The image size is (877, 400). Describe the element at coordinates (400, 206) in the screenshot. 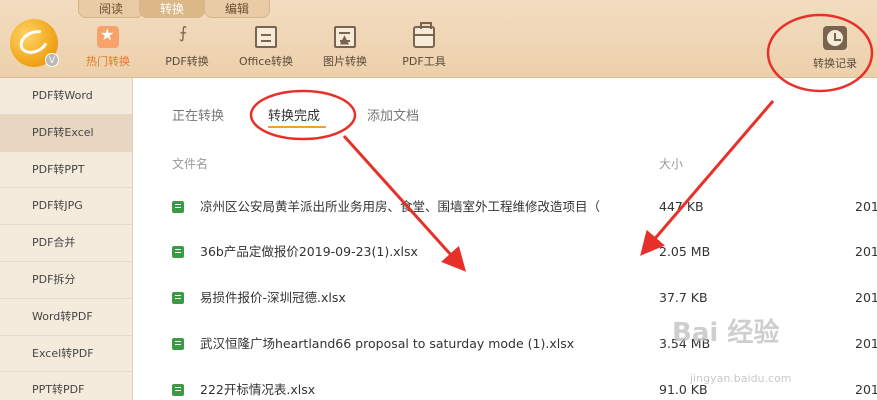

I see `file-name: 凉州区公安局黄羊派出所业务用房、食堂、围墙室外工程维修改造项目（` at that location.